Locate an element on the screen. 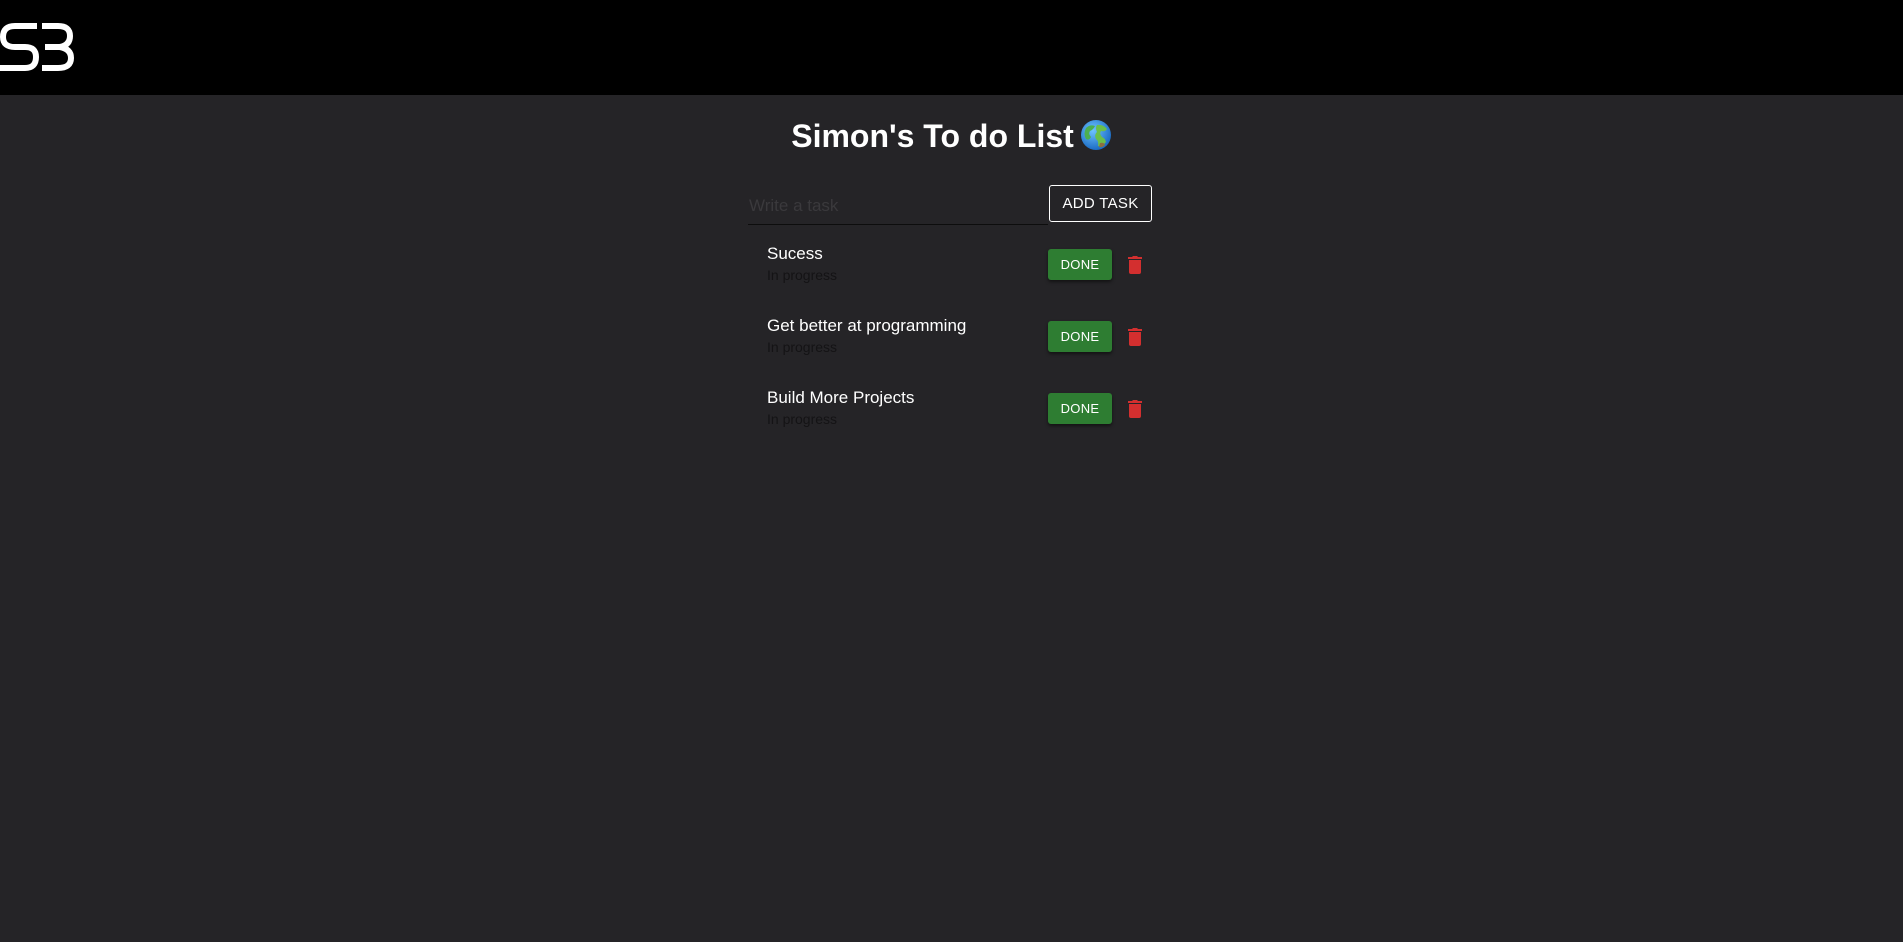 The image size is (1903, 942). new-task-form: ADD TASK is located at coordinates (951, 205).